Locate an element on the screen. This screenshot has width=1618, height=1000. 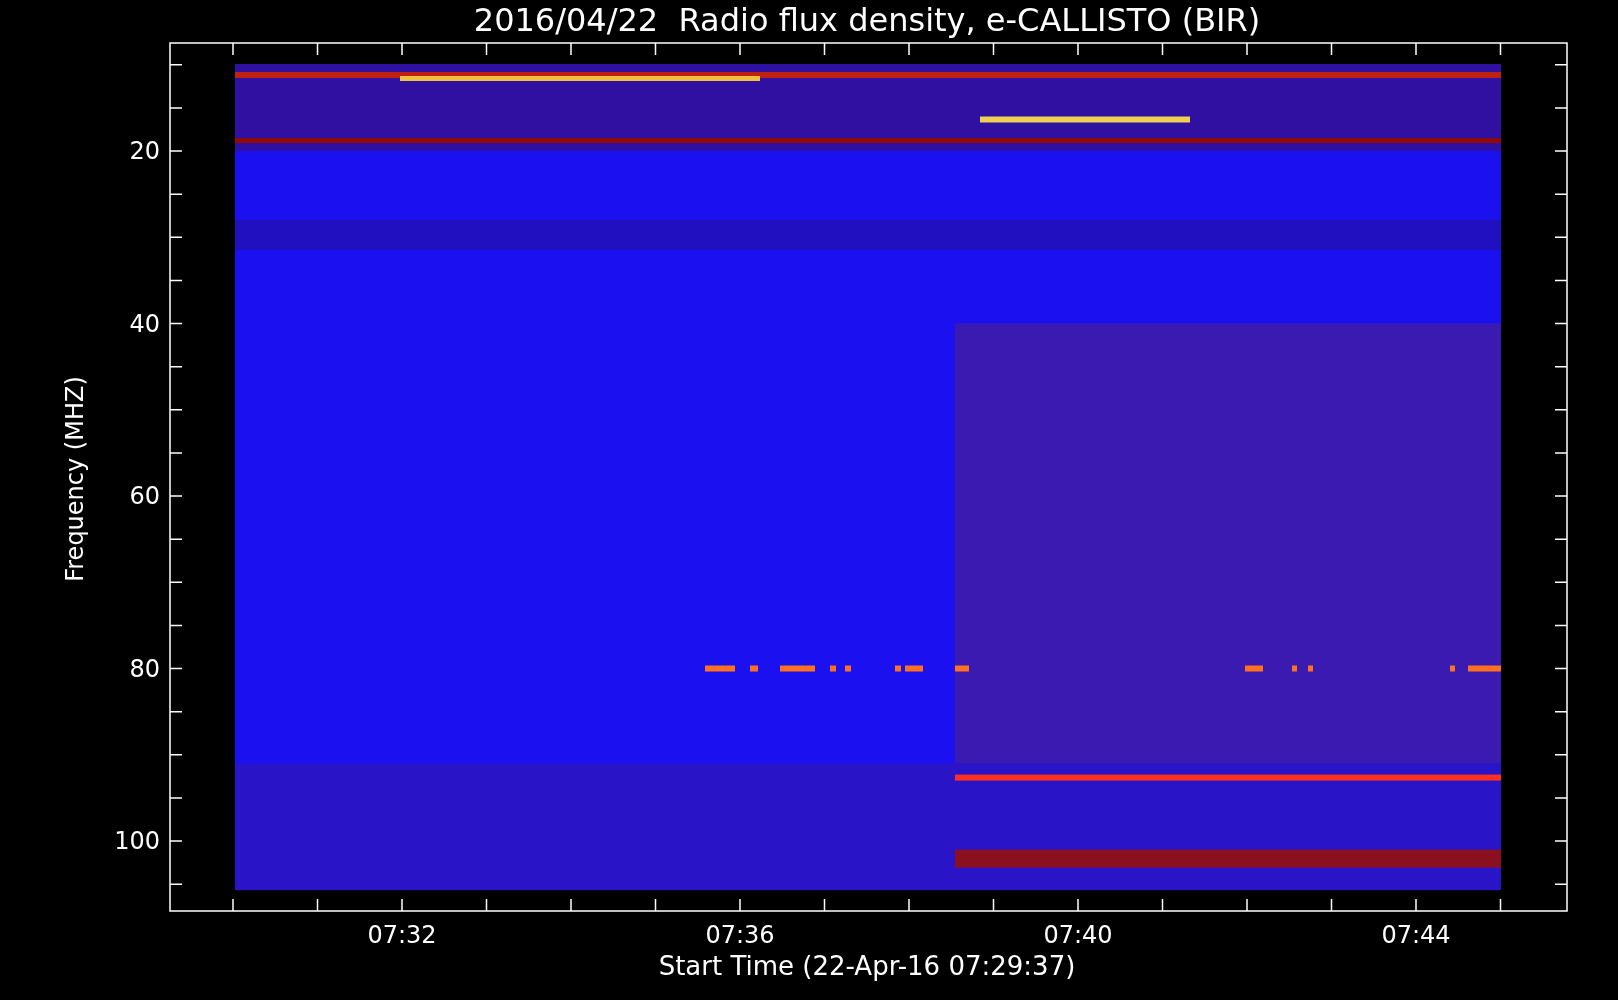
tick-label: 07:36 is located at coordinates (740, 935).